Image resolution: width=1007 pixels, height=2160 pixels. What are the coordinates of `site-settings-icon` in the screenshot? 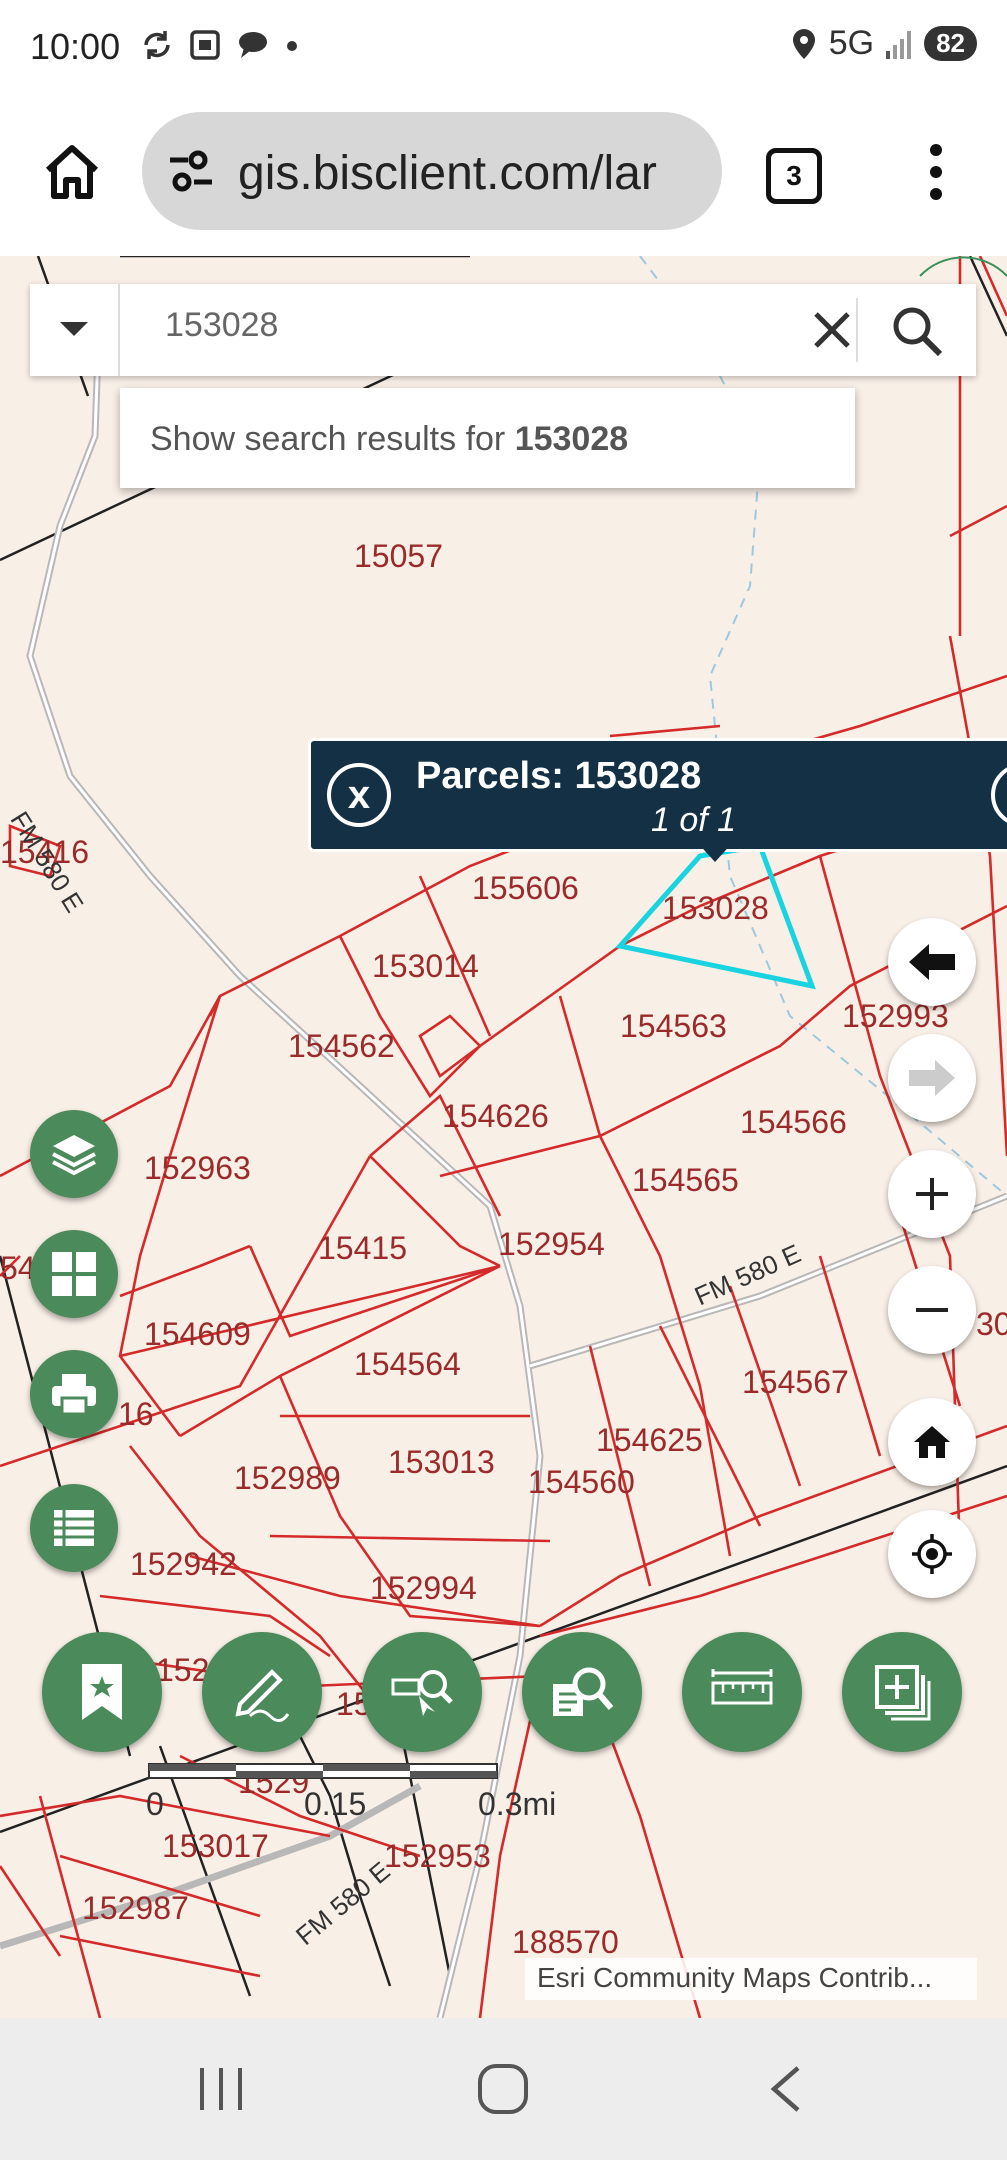 It's located at (191, 171).